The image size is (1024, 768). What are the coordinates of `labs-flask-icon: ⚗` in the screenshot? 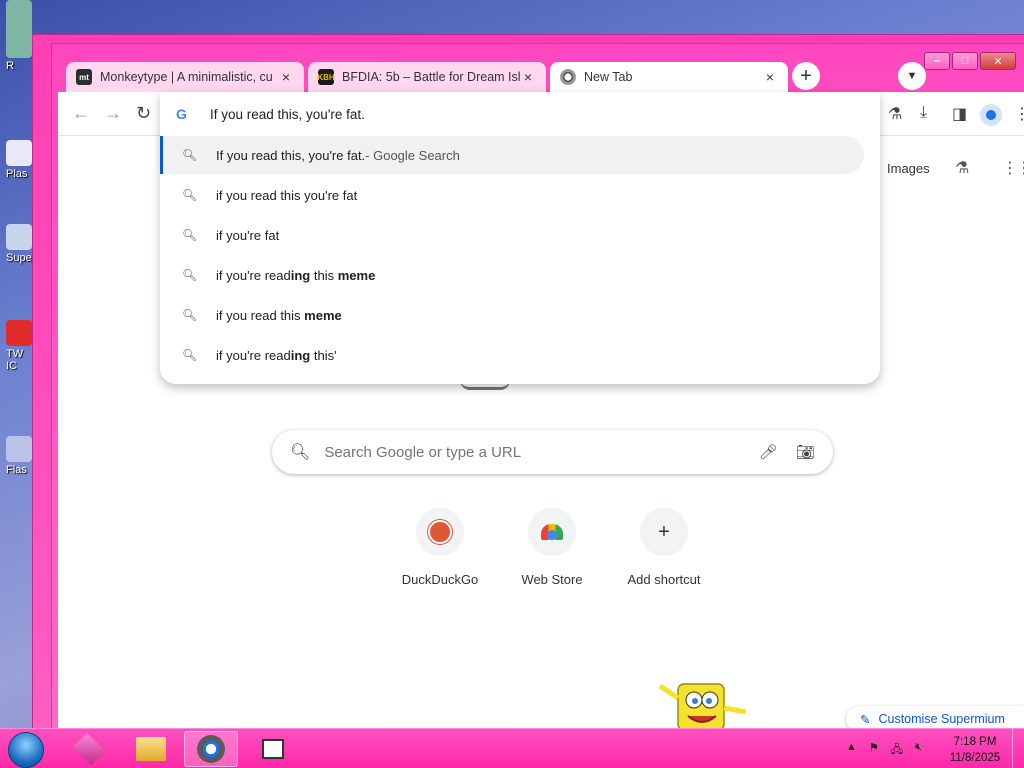 It's located at (895, 114).